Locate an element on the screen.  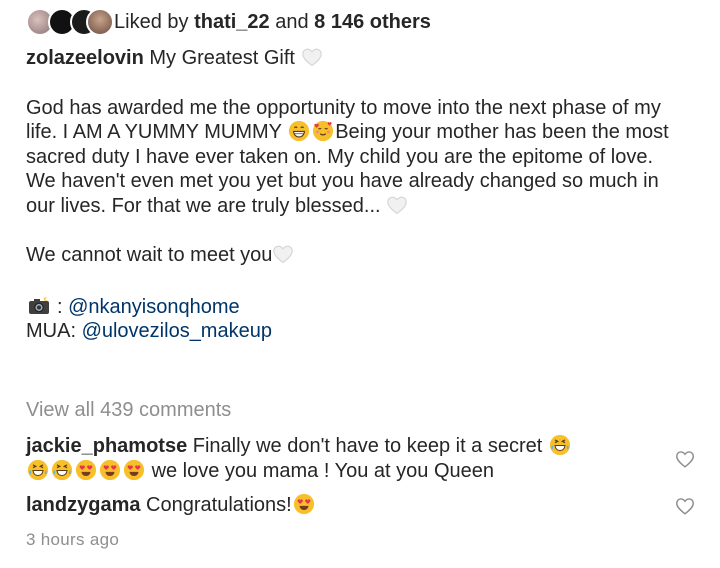
likes-others-count: 8 146 others is located at coordinates (372, 22).